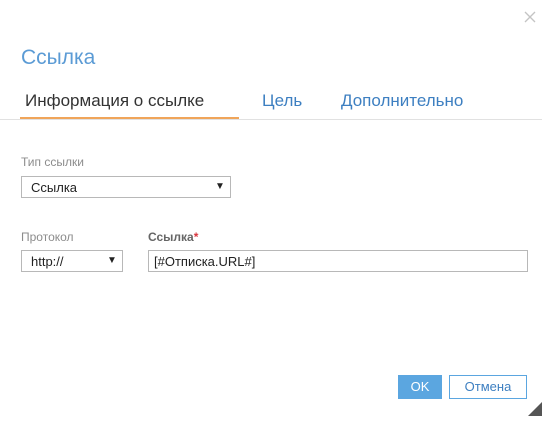  What do you see at coordinates (271, 119) in the screenshot?
I see `tab-divider` at bounding box center [271, 119].